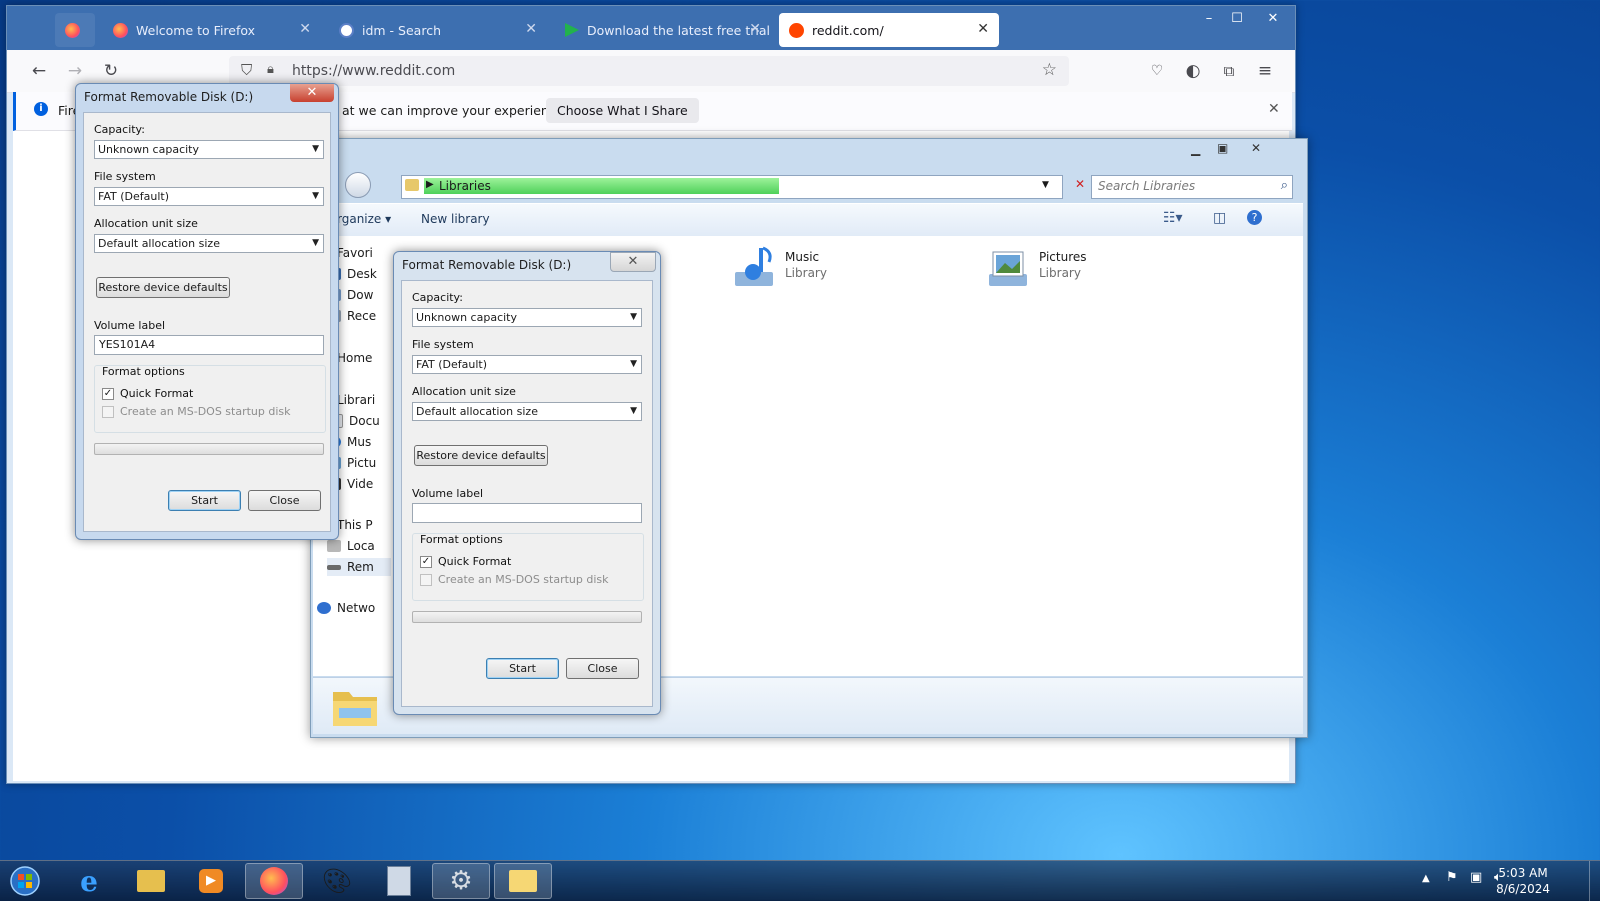 Image resolution: width=1600 pixels, height=901 pixels. Describe the element at coordinates (461, 881) in the screenshot. I see `taskbar-settings: ⚙` at that location.